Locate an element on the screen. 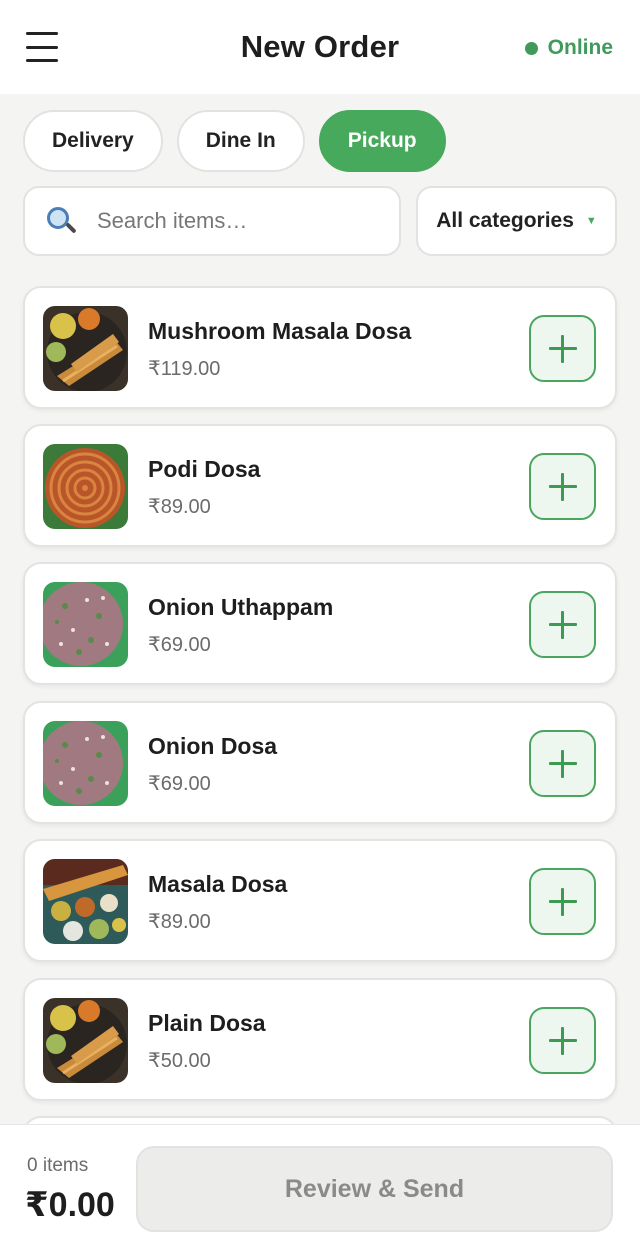 The image size is (640, 1252). status-indicator: Online is located at coordinates (568, 48).